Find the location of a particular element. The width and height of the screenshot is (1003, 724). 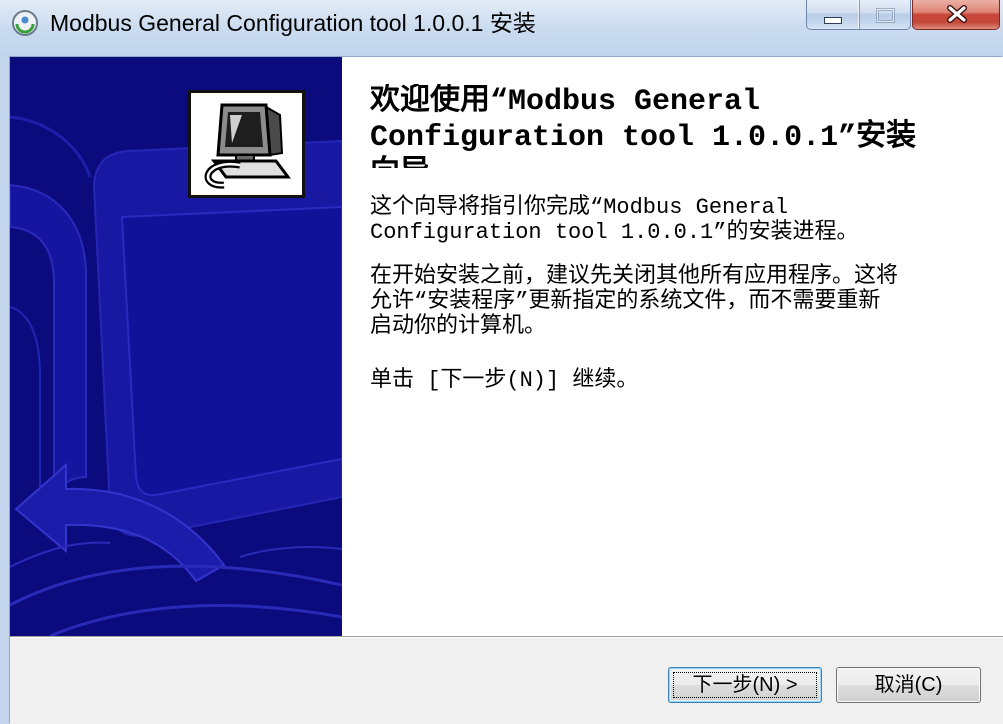

heading-line: Configuration tool 1.0.0.1”安装 is located at coordinates (643, 138).